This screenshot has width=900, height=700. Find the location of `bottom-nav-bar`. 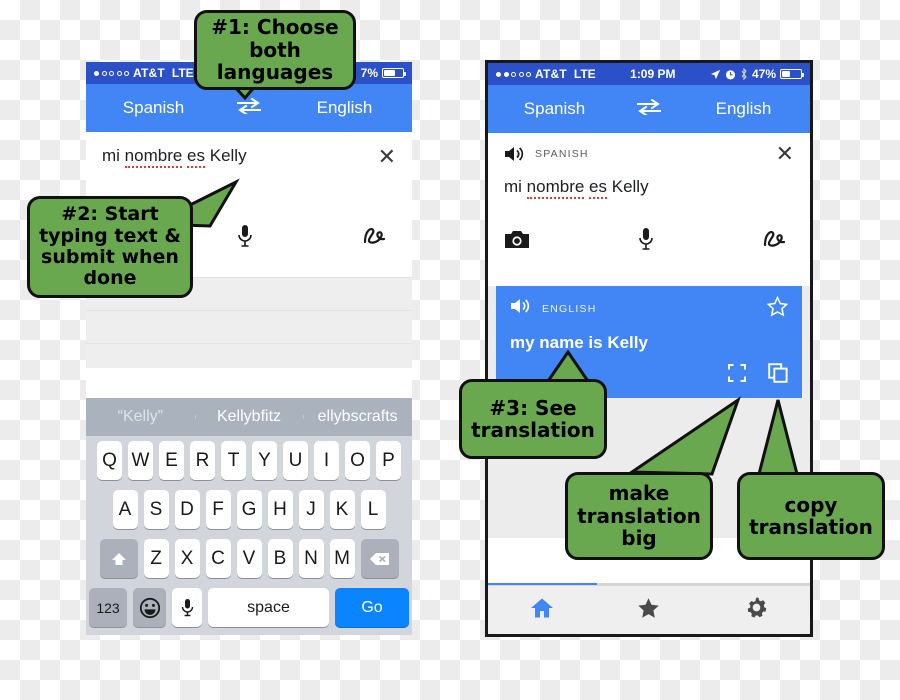

bottom-nav-bar is located at coordinates (649, 609).